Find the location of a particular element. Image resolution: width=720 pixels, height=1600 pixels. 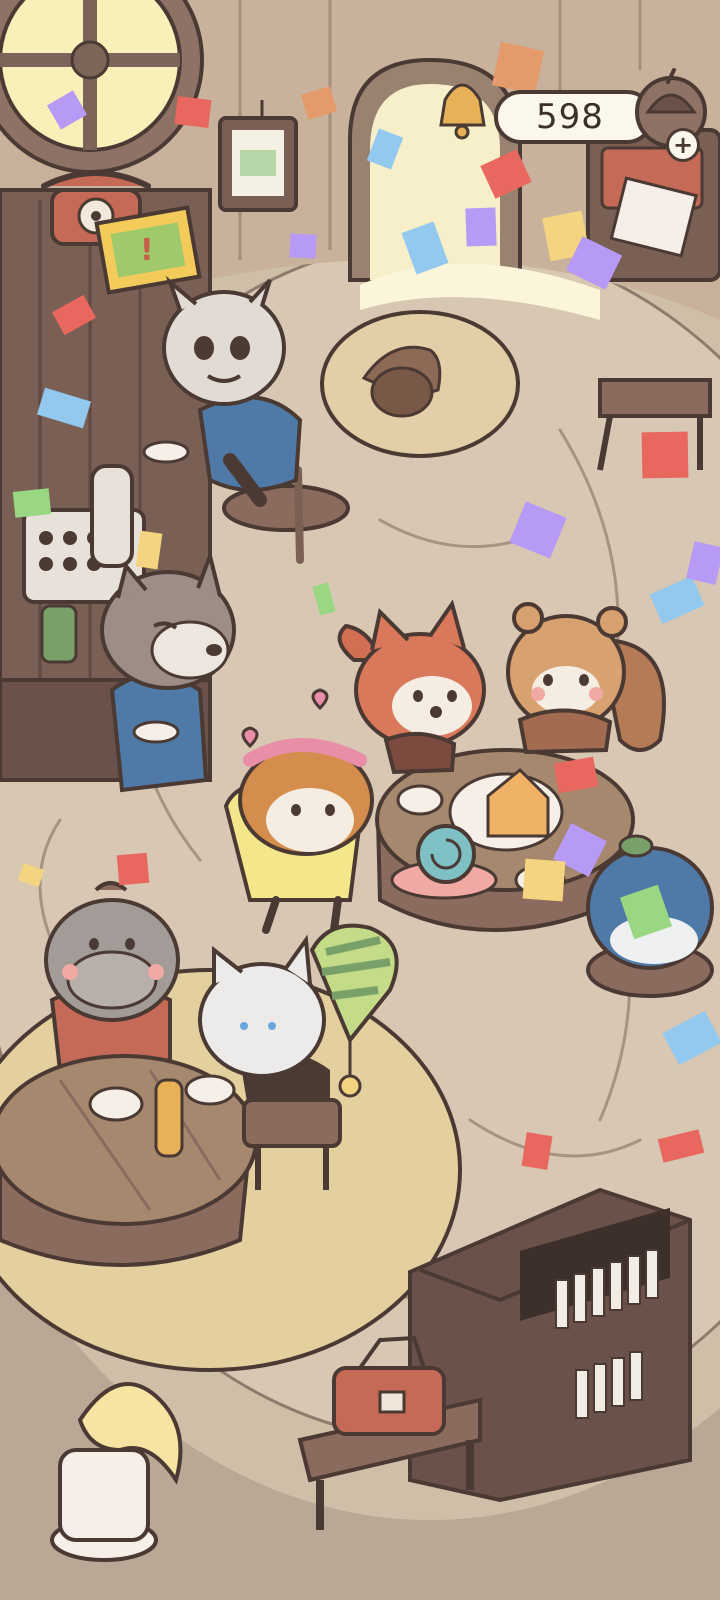

plus-icon: + is located at coordinates (683, 145).